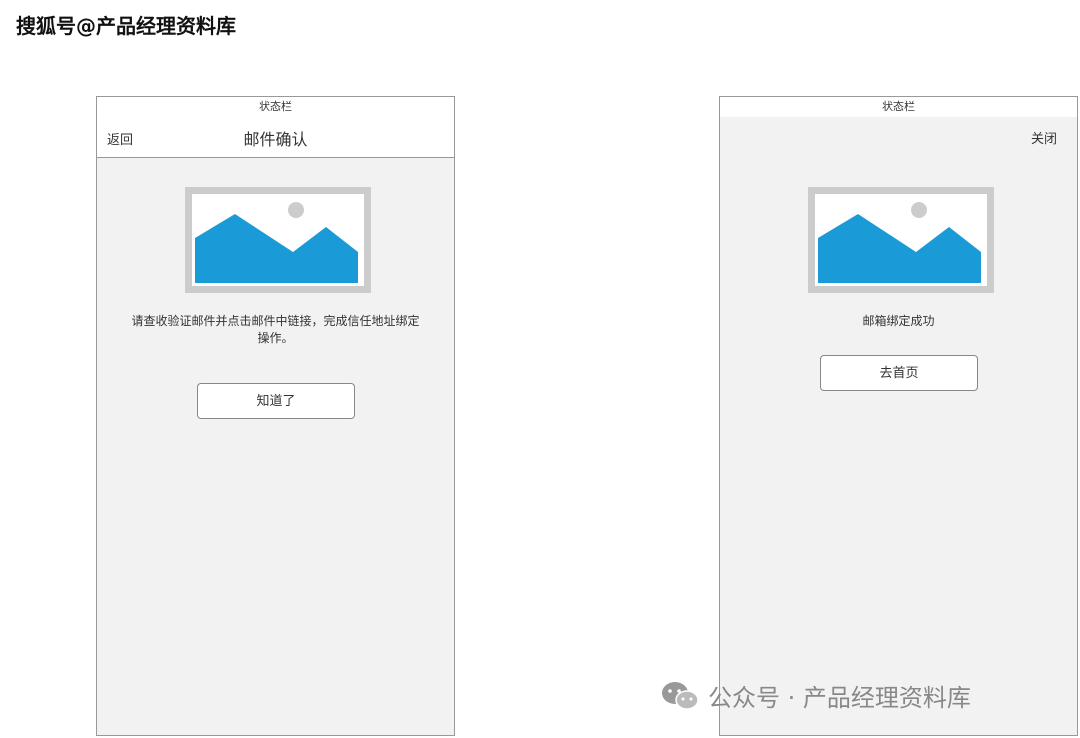  What do you see at coordinates (680, 695) in the screenshot?
I see `wechat-icon` at bounding box center [680, 695].